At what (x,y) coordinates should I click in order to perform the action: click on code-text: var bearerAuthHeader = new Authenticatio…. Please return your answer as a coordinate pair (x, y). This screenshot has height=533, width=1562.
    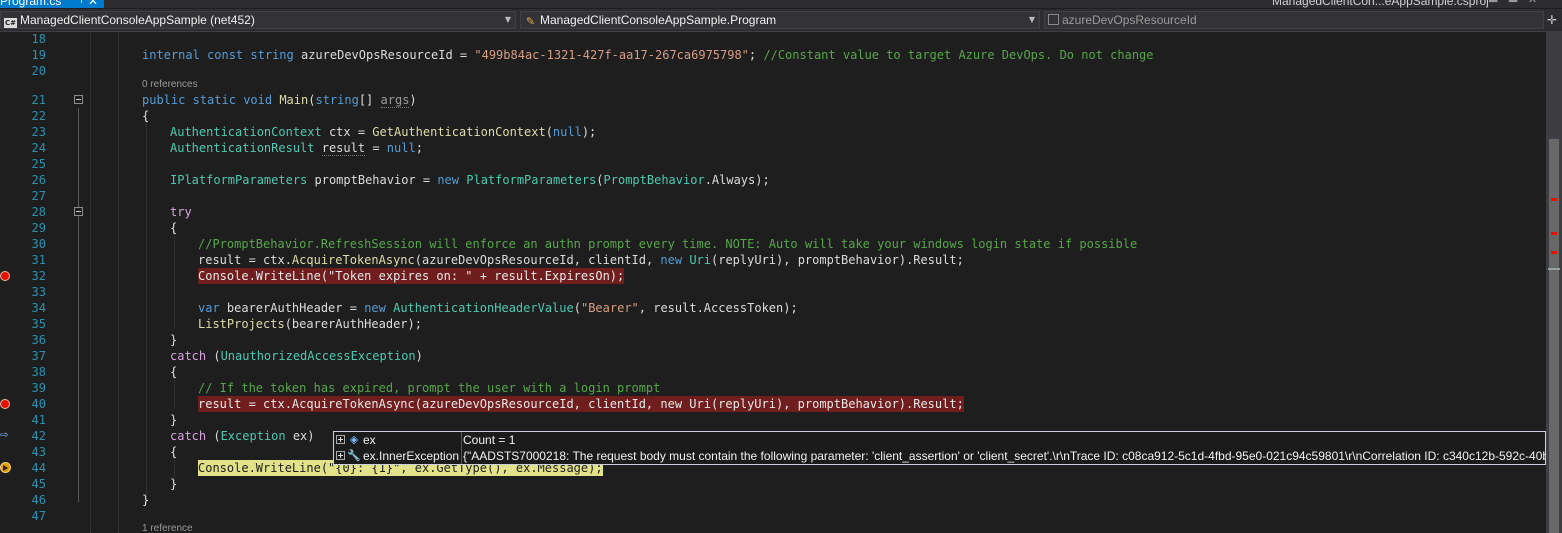
    Looking at the image, I should click on (498, 308).